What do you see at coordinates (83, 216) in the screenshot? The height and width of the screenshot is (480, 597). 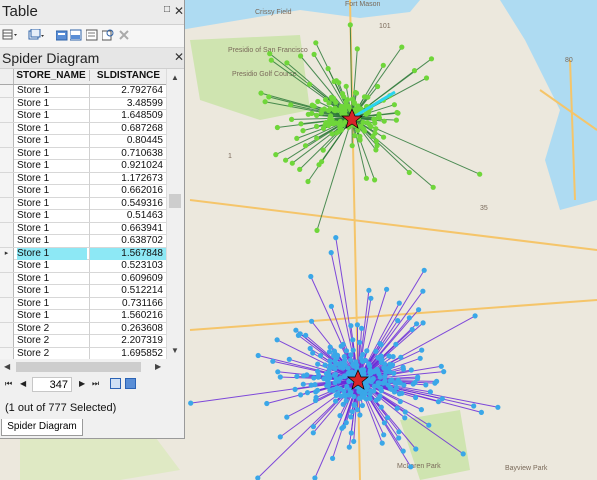 I see `table-row: Store 1 0.51463` at bounding box center [83, 216].